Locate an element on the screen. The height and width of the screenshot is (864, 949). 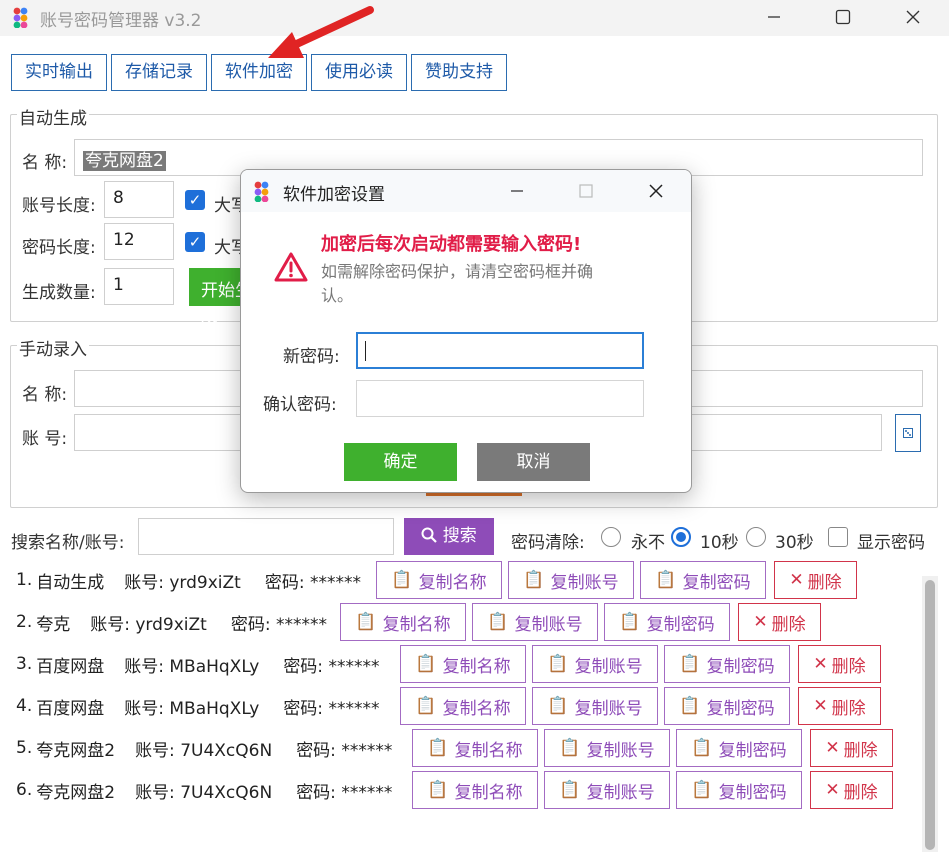
new-password-input is located at coordinates (500, 350).